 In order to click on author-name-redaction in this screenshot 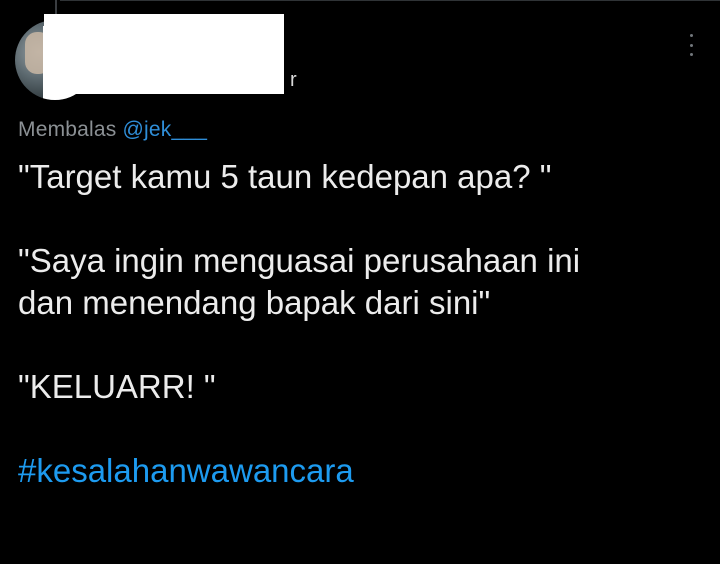, I will do `click(164, 54)`.